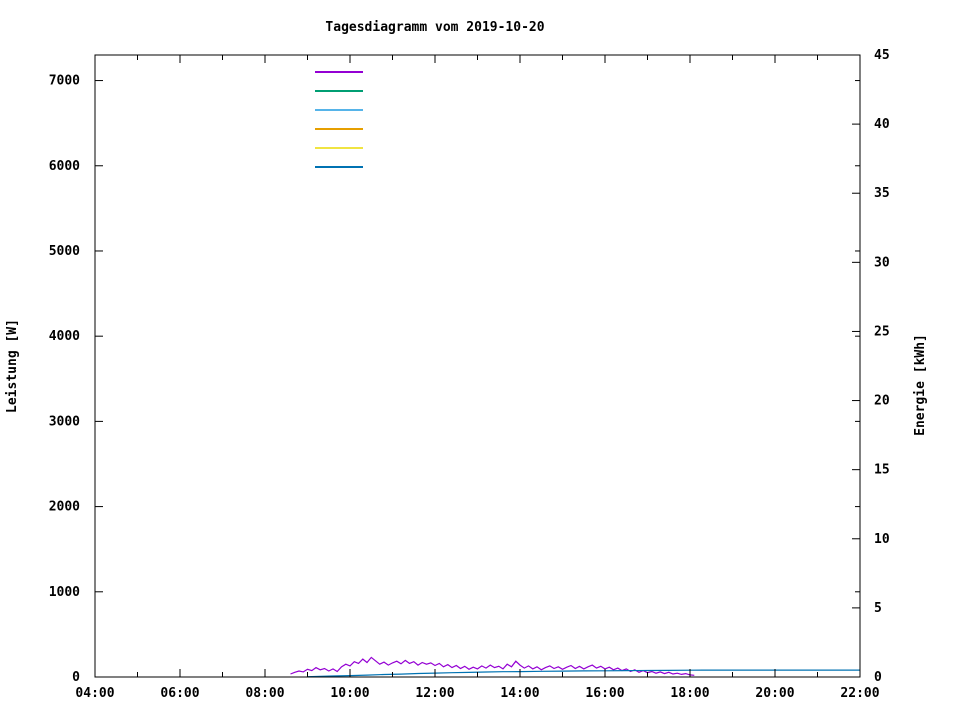 Image resolution: width=960 pixels, height=720 pixels. What do you see at coordinates (882, 331) in the screenshot?
I see `y2-tick-label: 25` at bounding box center [882, 331].